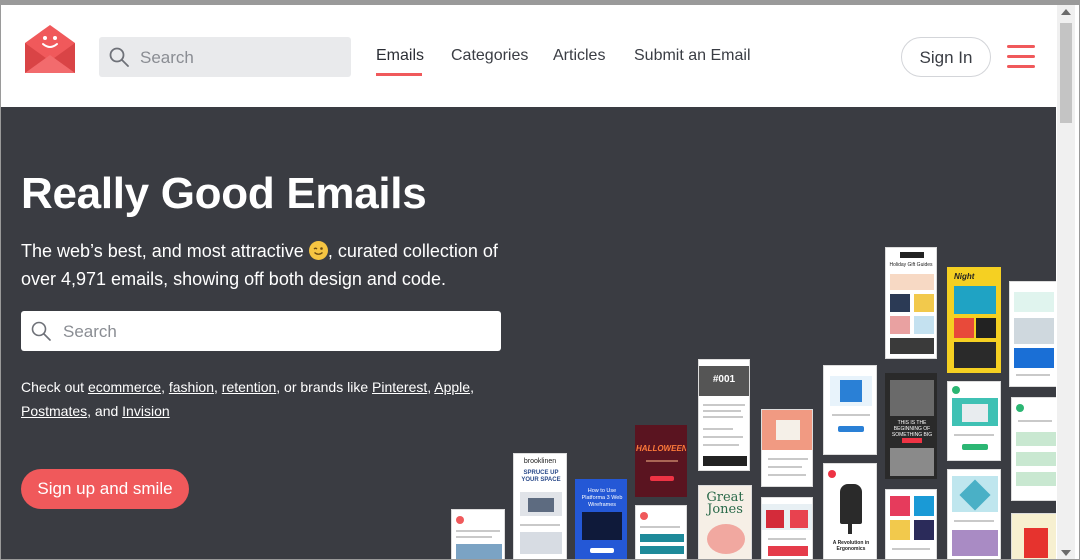  Describe the element at coordinates (911, 265) in the screenshot. I see `thumbnail-holiday: Holiday Gift Guides` at that location.